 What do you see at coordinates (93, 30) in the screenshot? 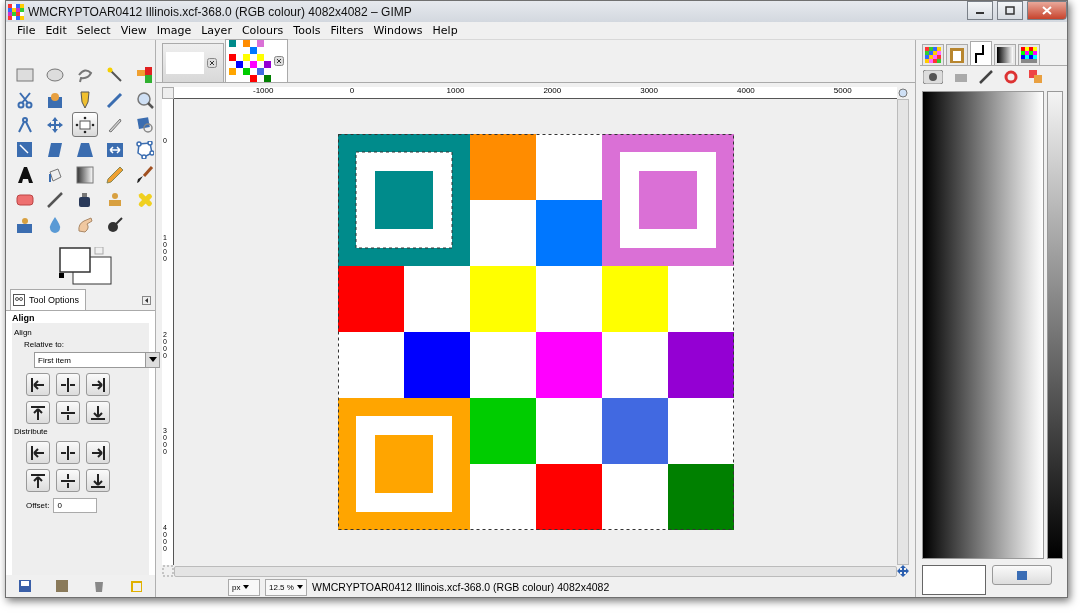
I see `menu-item: Select` at bounding box center [93, 30].